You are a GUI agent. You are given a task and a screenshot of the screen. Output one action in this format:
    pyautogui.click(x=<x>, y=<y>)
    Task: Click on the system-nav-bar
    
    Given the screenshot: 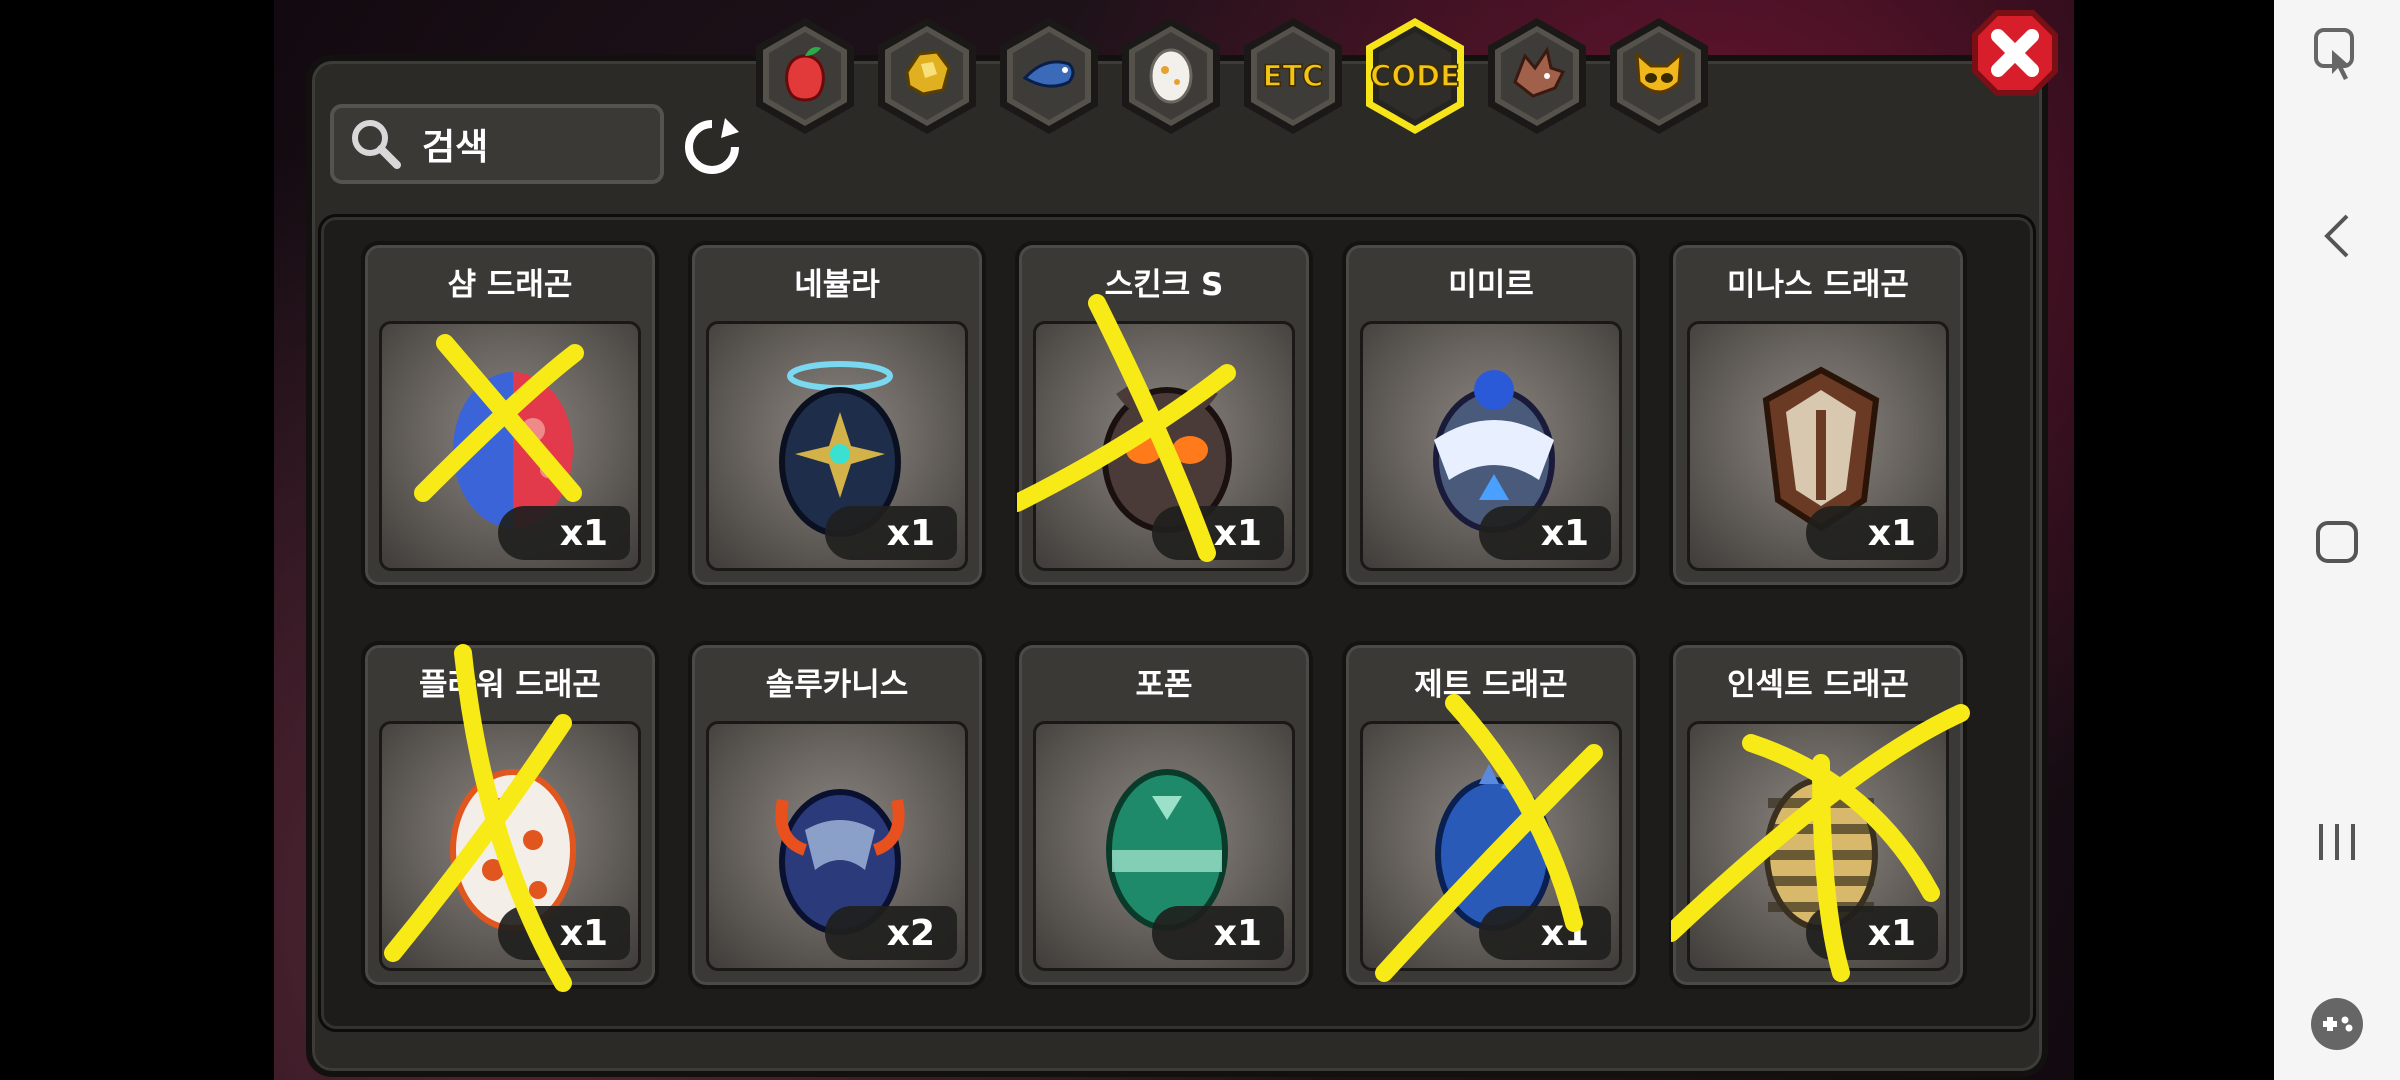 What is the action you would take?
    pyautogui.click(x=2337, y=540)
    